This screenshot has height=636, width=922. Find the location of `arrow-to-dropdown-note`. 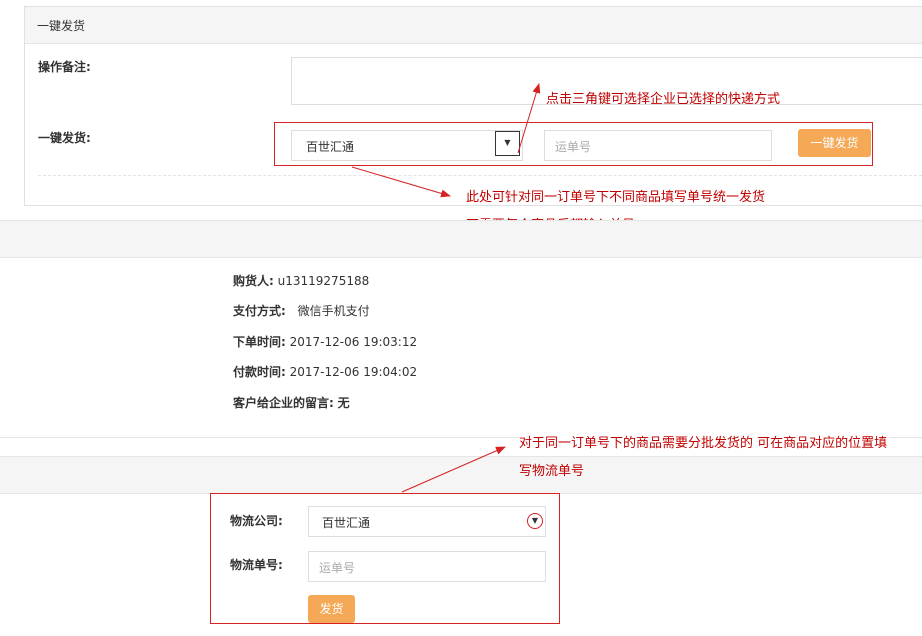

arrow-to-dropdown-note is located at coordinates (529, 118).